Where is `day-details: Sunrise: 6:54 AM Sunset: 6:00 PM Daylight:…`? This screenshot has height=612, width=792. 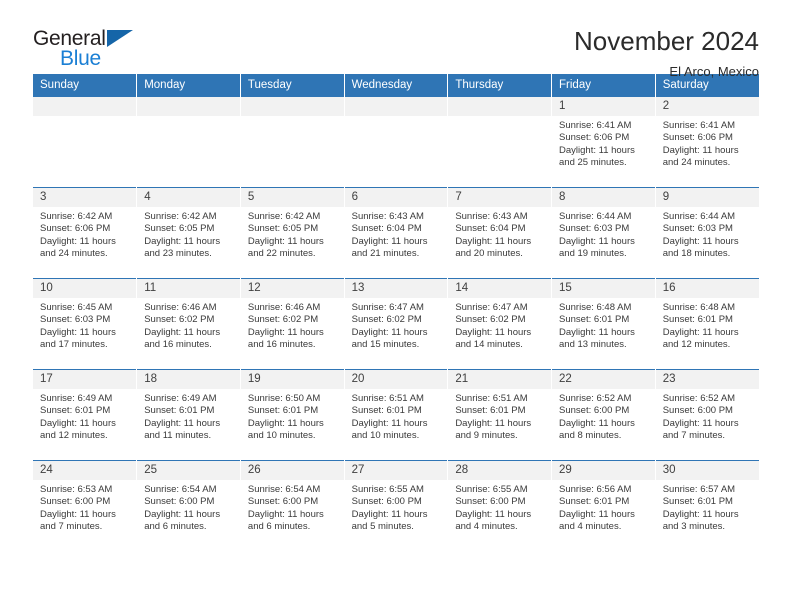
day-details: Sunrise: 6:54 AM Sunset: 6:00 PM Daylight:… is located at coordinates (292, 507).